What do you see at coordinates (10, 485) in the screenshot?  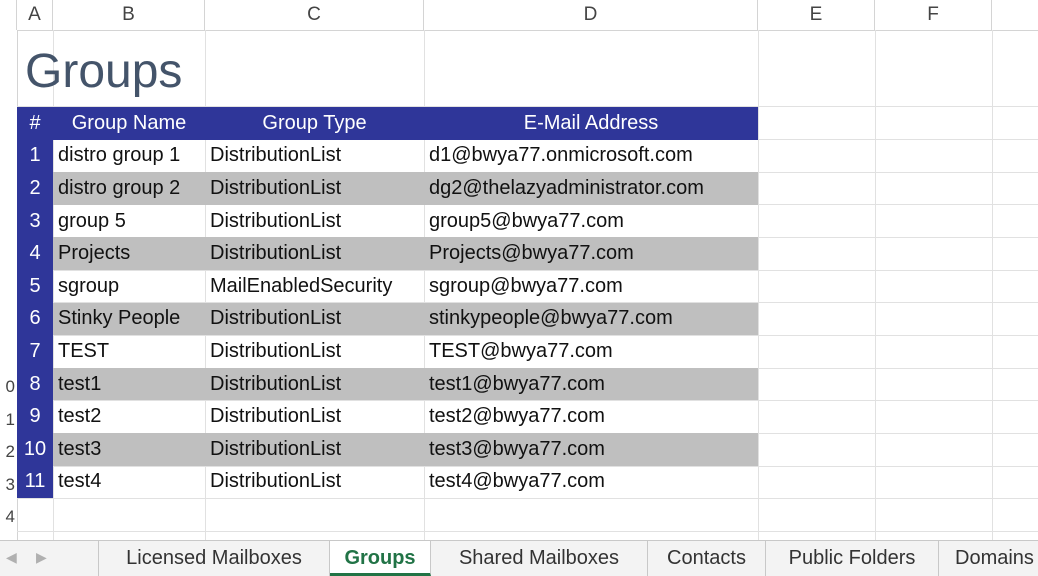 I see `row-number: 3` at bounding box center [10, 485].